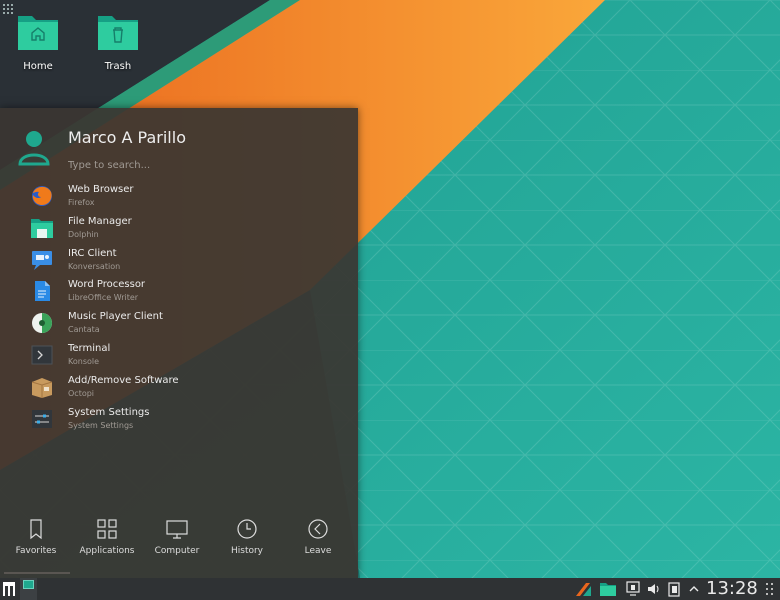 Image resolution: width=780 pixels, height=600 pixels. Describe the element at coordinates (674, 589) in the screenshot. I see `clipboard-icon` at that location.